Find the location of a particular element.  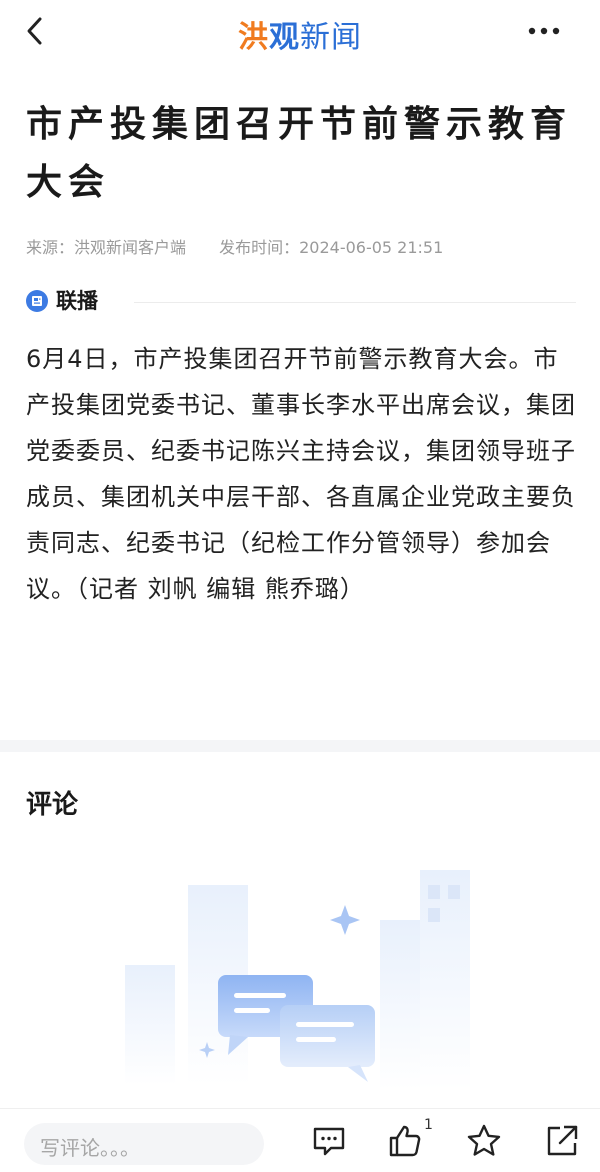

favorite-button is located at coordinates (484, 1141).